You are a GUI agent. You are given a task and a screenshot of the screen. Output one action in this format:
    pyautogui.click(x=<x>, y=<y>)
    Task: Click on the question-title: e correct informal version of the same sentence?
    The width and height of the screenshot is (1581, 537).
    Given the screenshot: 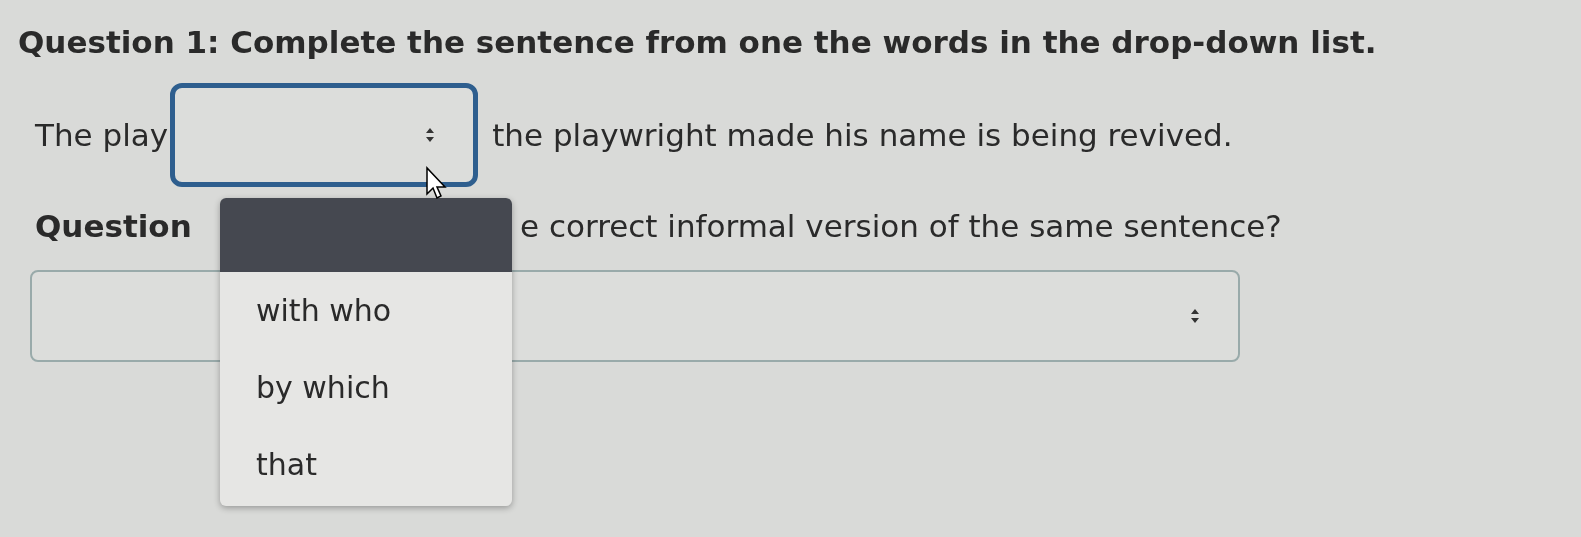 What is the action you would take?
    pyautogui.click(x=901, y=226)
    